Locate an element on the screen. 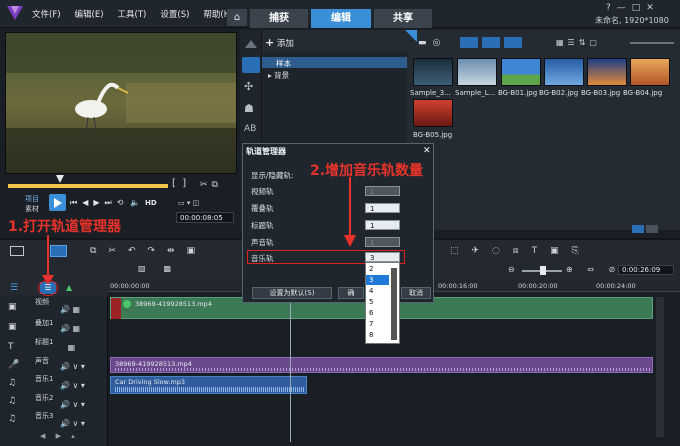 Image resolution: width=680 pixels, height=446 pixels. track-list-icon: ☰ is located at coordinates (14, 288).